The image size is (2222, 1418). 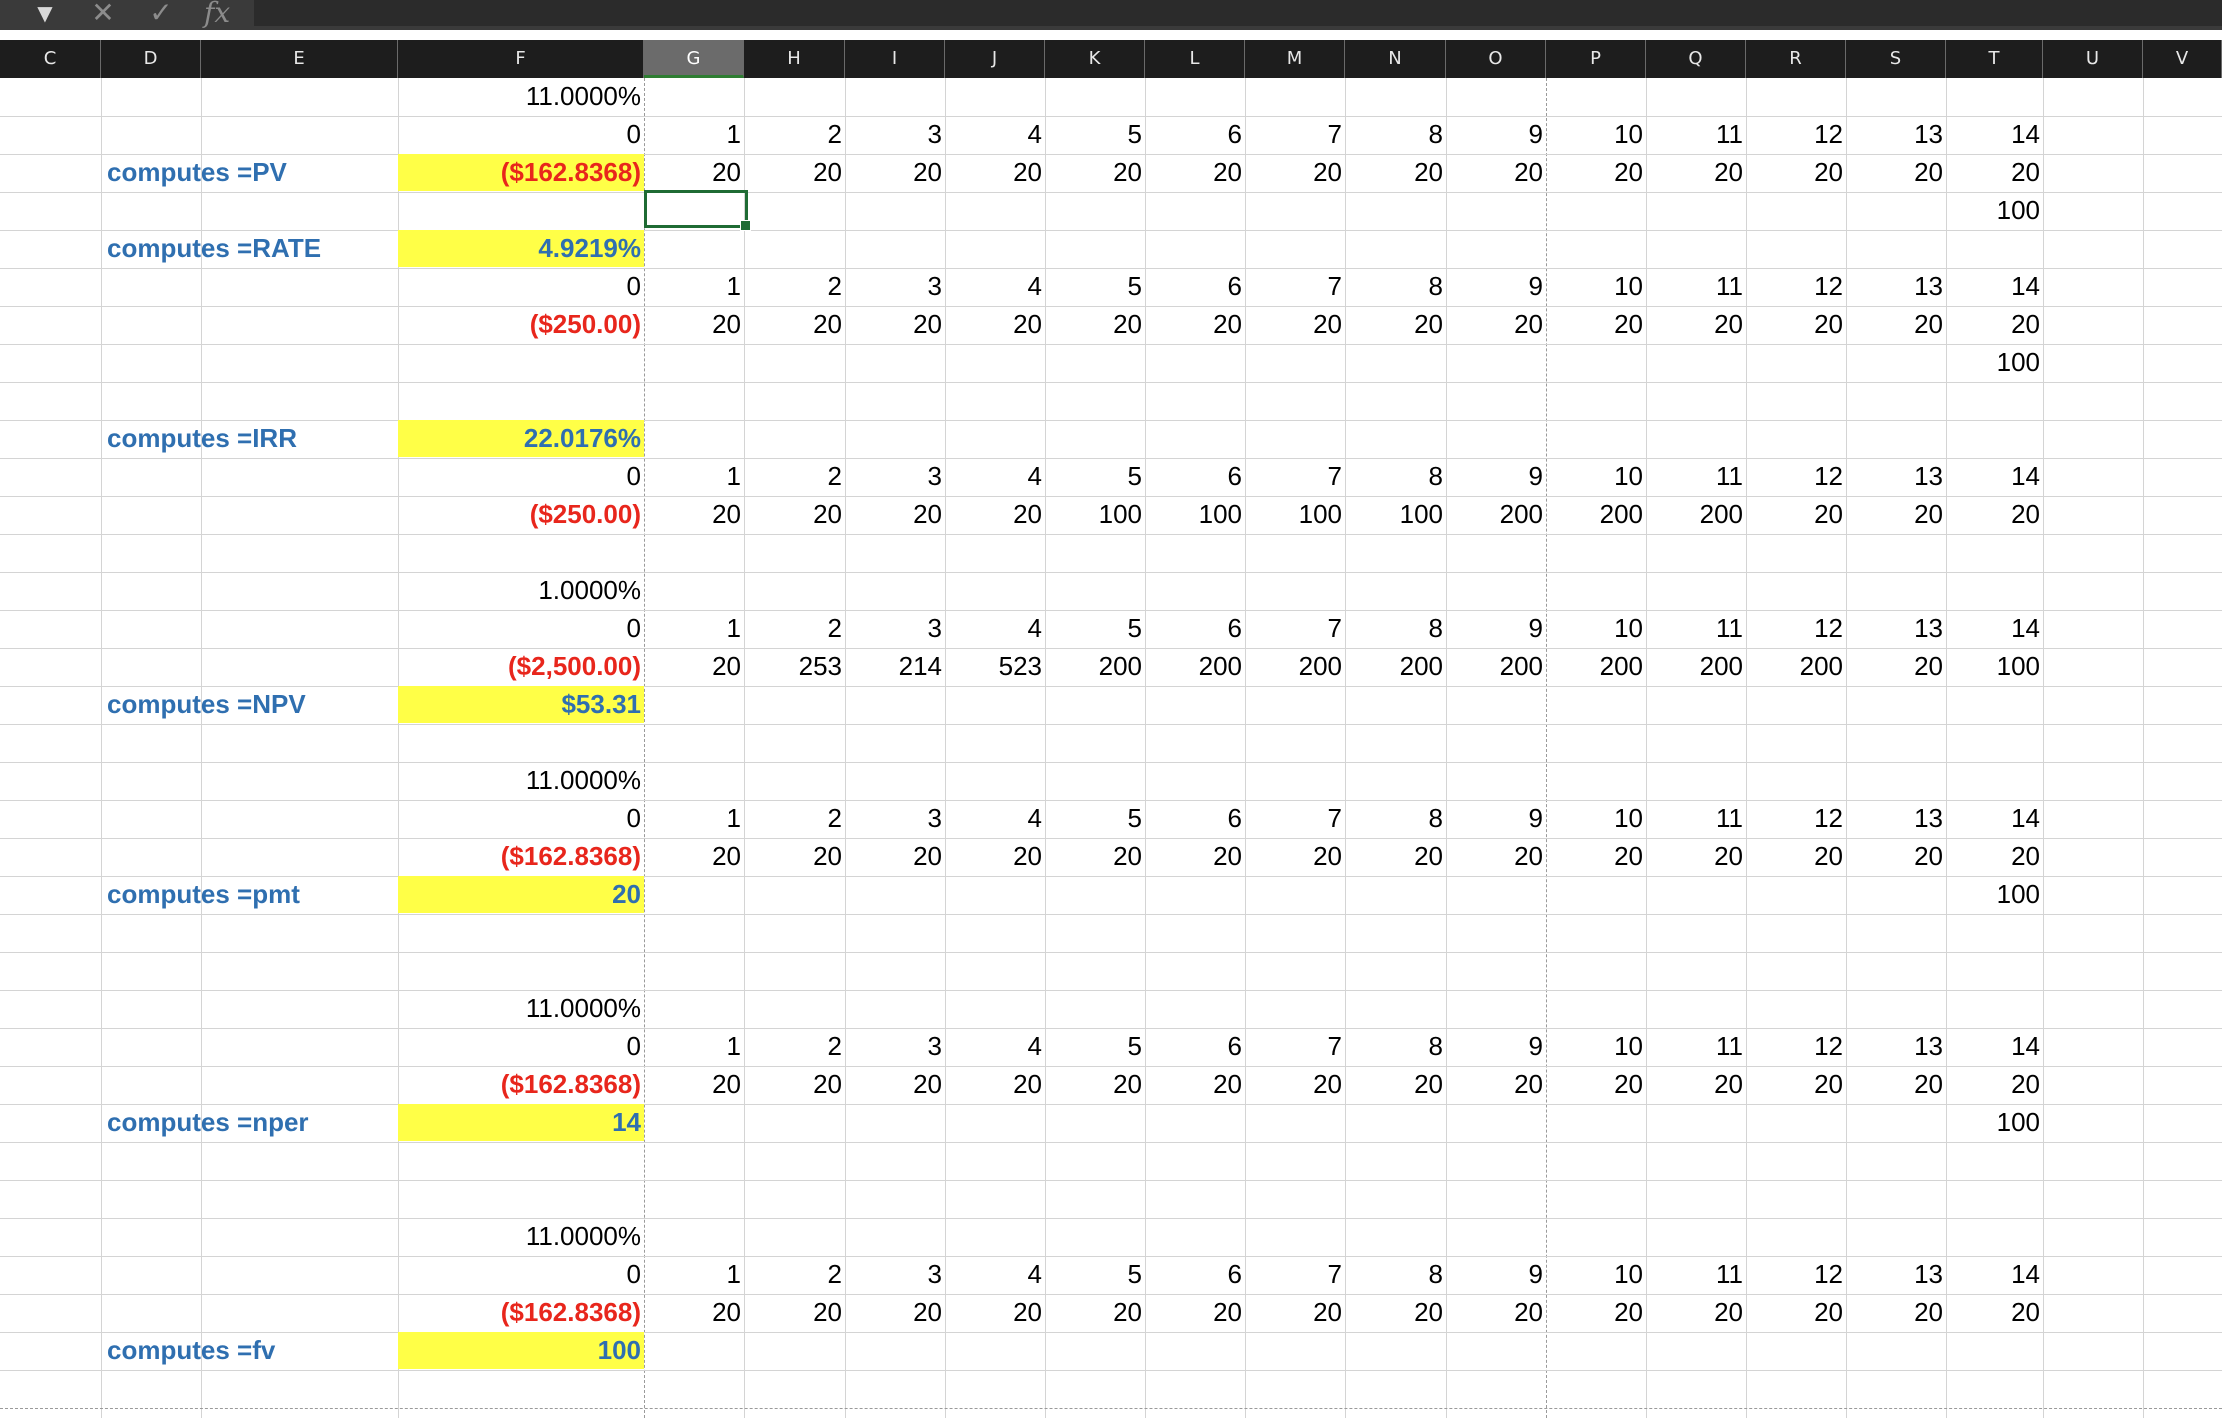 What do you see at coordinates (995, 818) in the screenshot?
I see `number-cell: 4` at bounding box center [995, 818].